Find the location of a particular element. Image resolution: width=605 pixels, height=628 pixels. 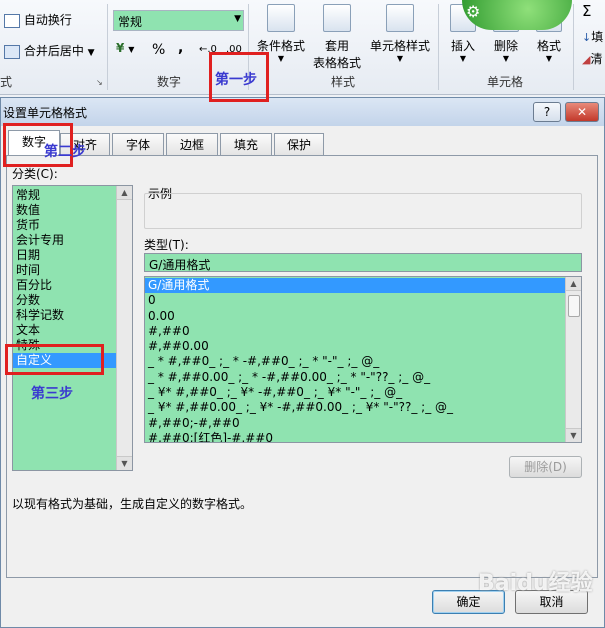

table-format-button: 套用 表格格式 is located at coordinates (337, 37).